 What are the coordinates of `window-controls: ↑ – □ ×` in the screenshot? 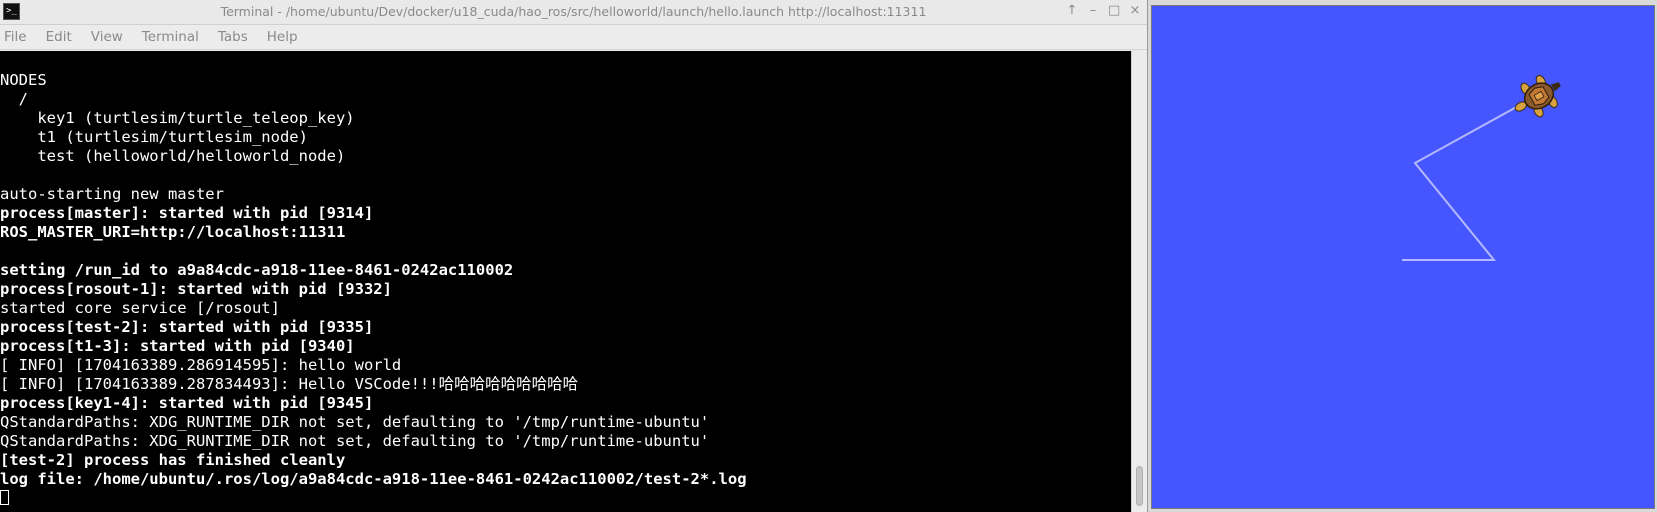 It's located at (1103, 11).